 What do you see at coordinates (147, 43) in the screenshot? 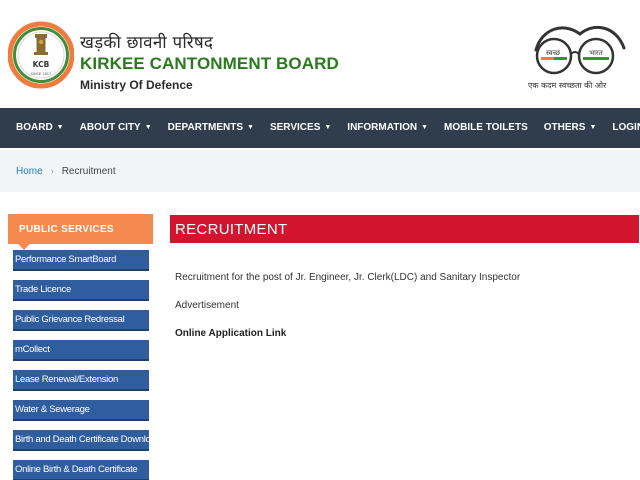
I see `hindi-title: खड़की छावनी परिषद` at bounding box center [147, 43].